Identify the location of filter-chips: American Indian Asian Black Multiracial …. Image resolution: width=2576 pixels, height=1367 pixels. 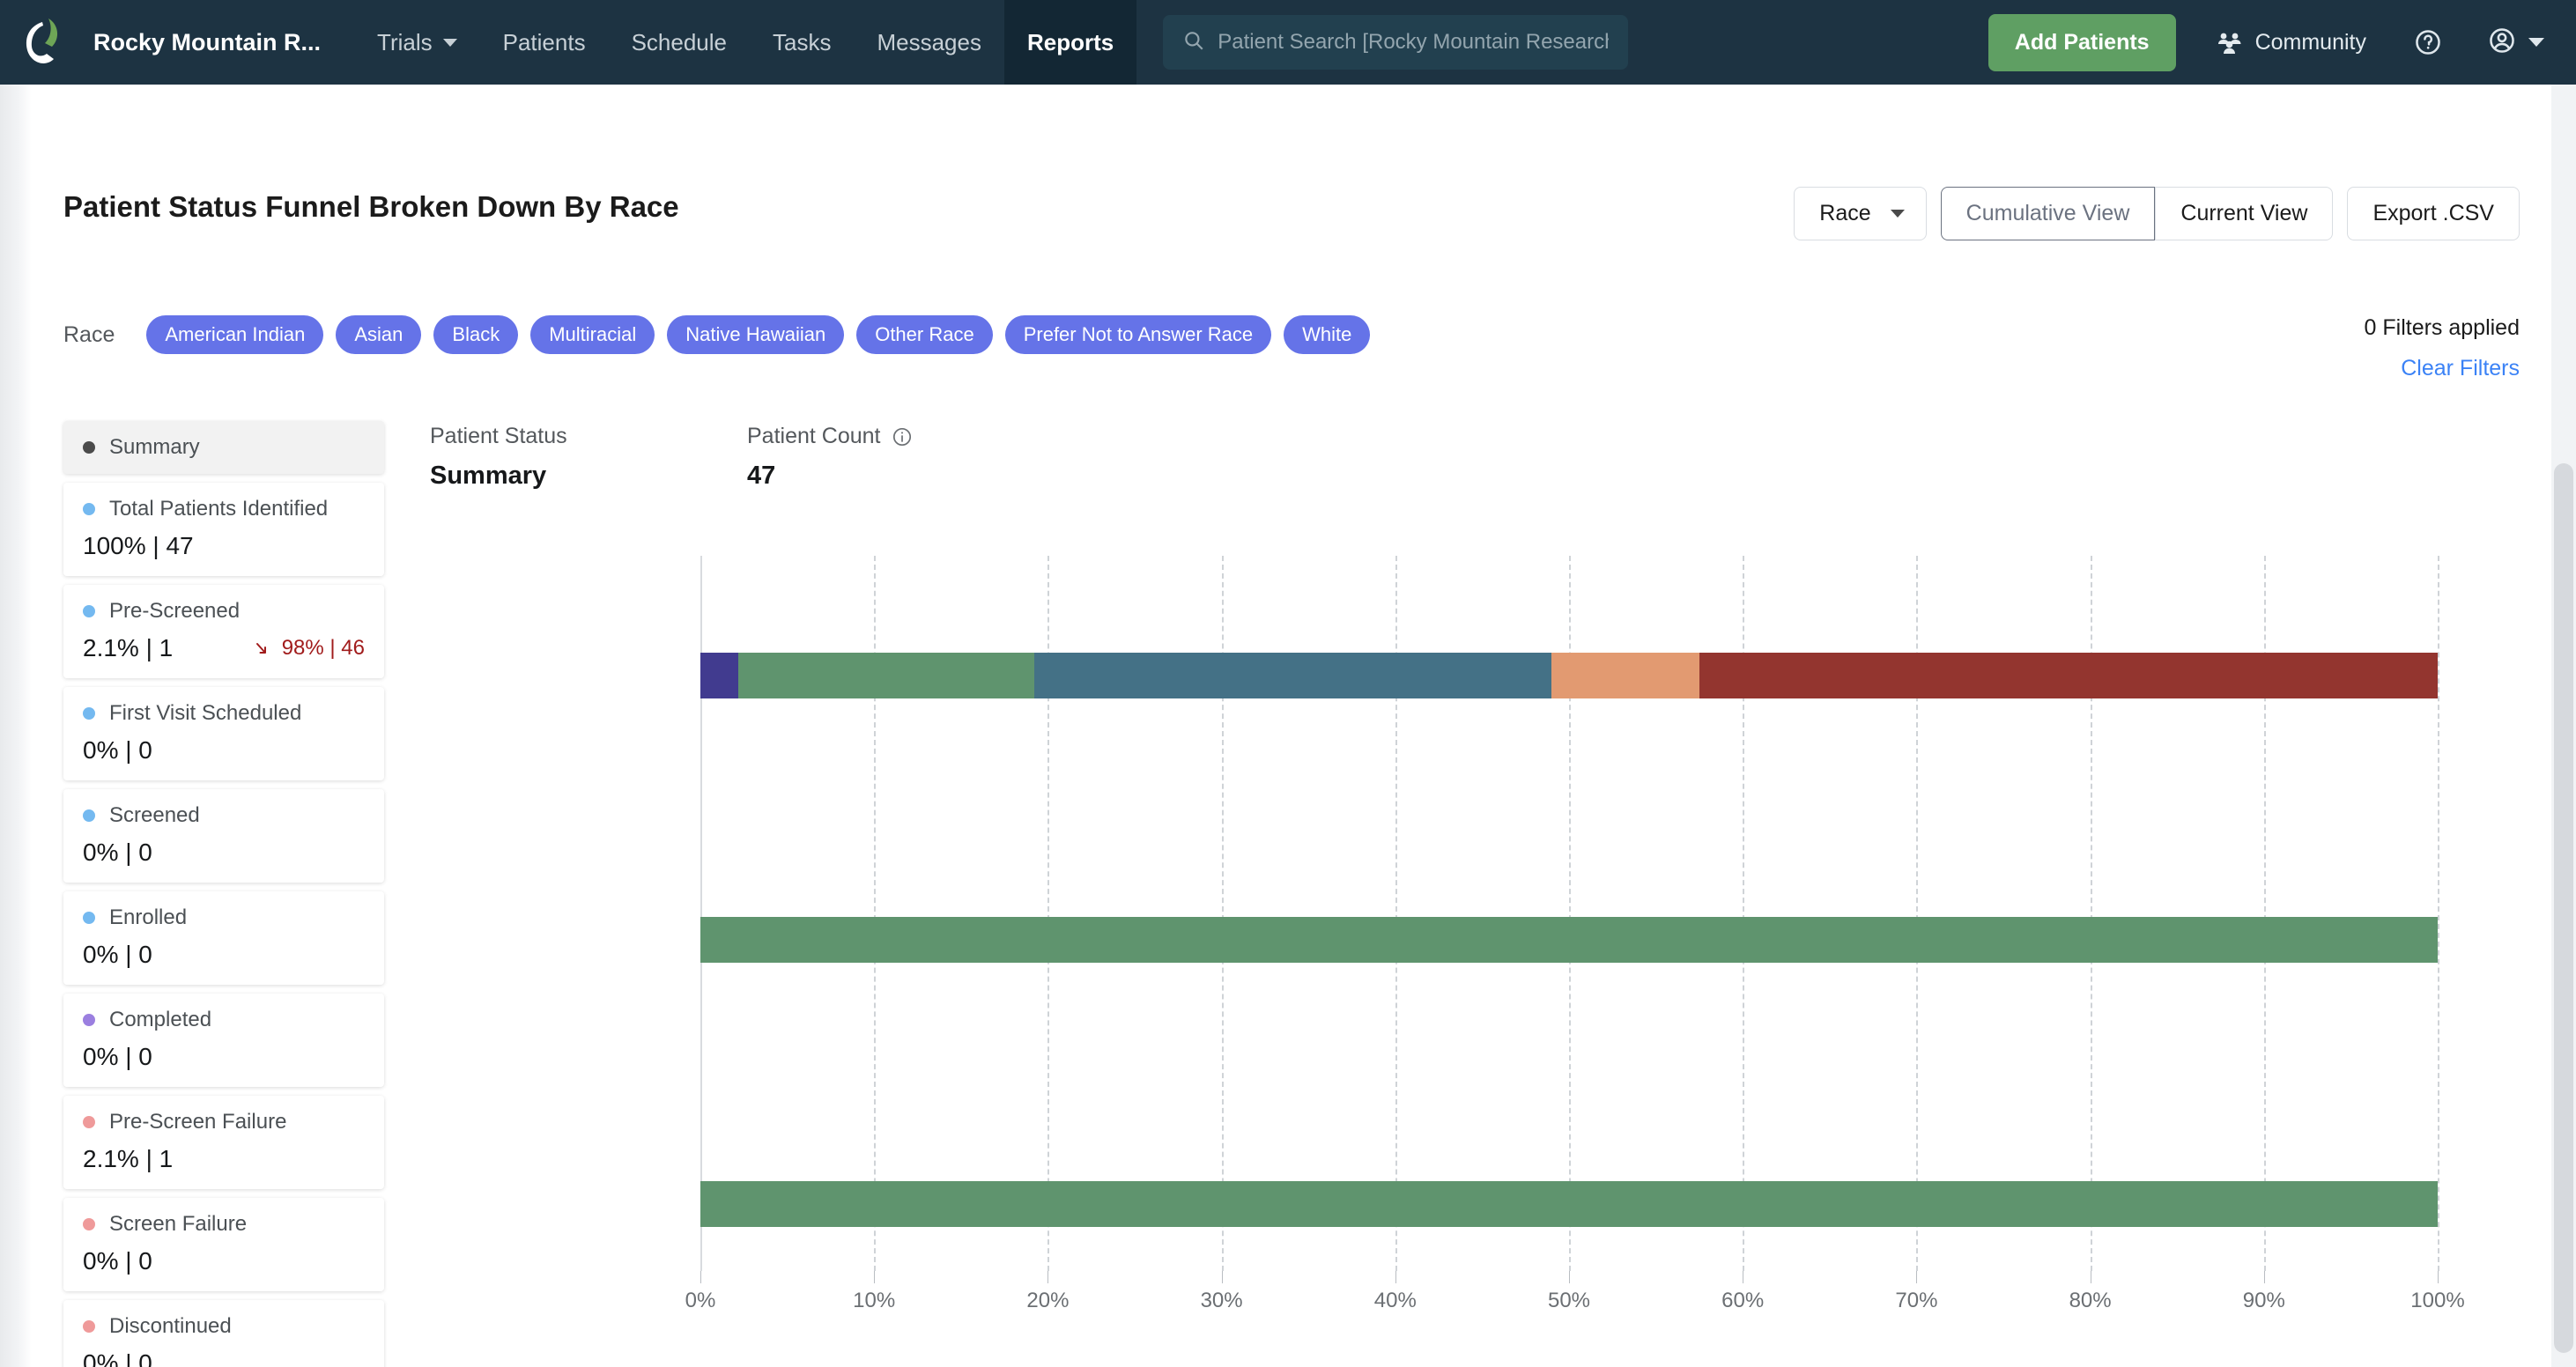
(759, 334).